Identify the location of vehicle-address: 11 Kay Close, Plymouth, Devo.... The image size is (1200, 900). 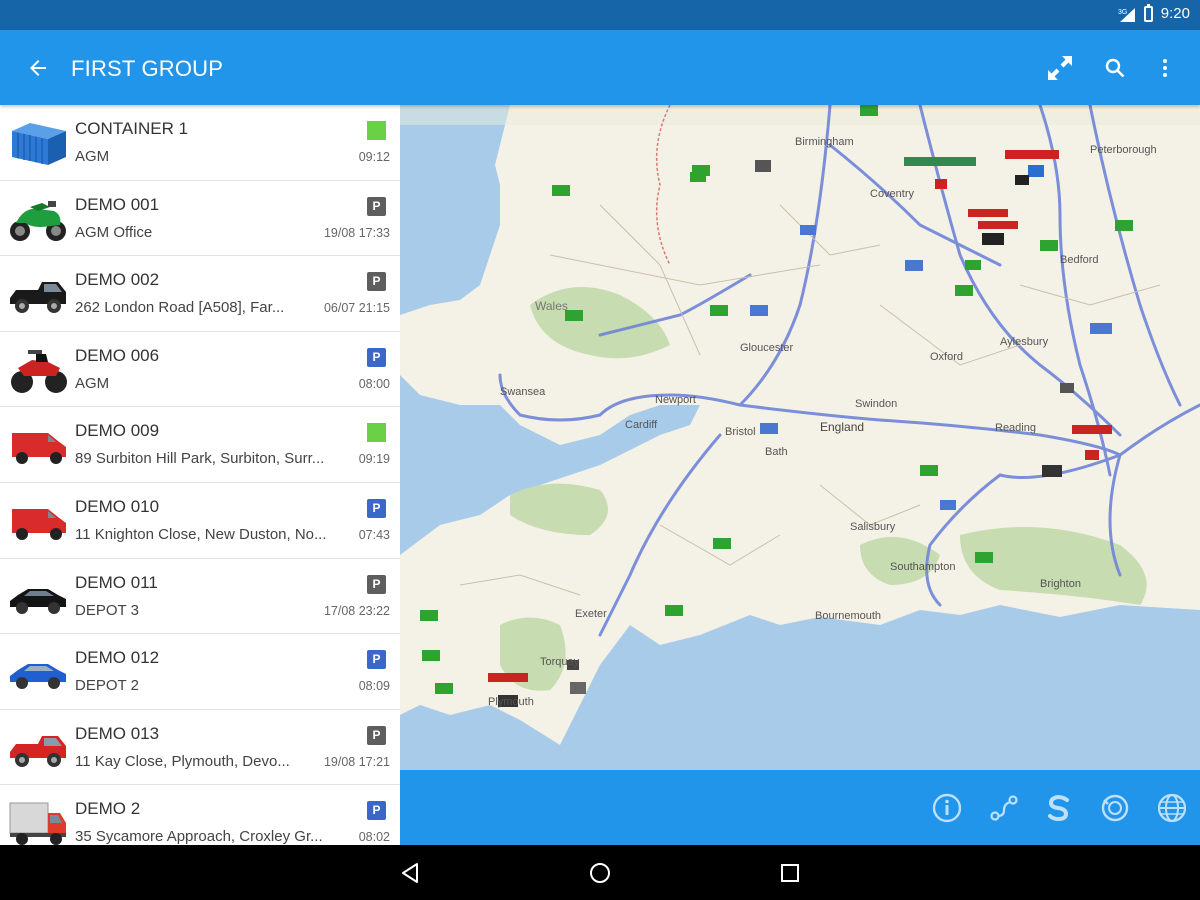
(182, 761).